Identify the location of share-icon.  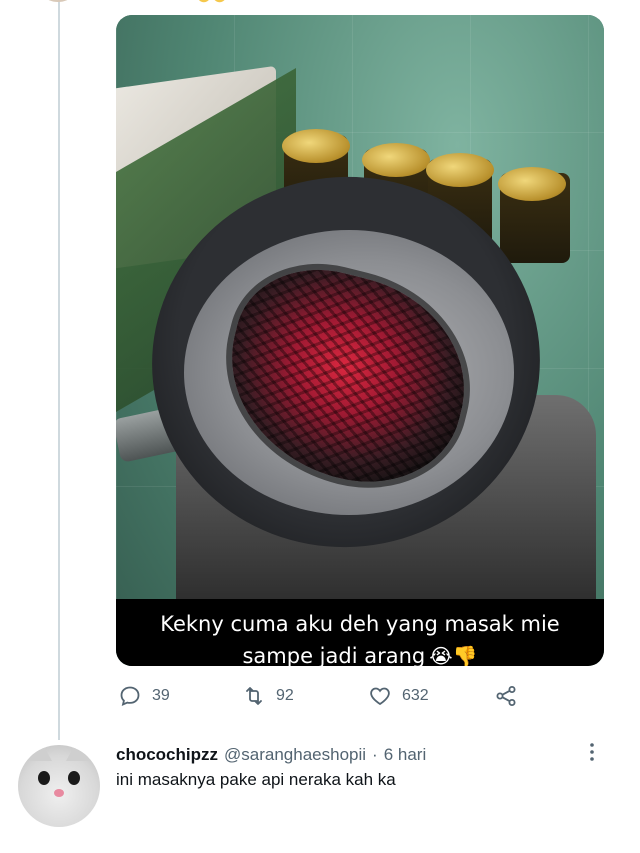
(506, 696).